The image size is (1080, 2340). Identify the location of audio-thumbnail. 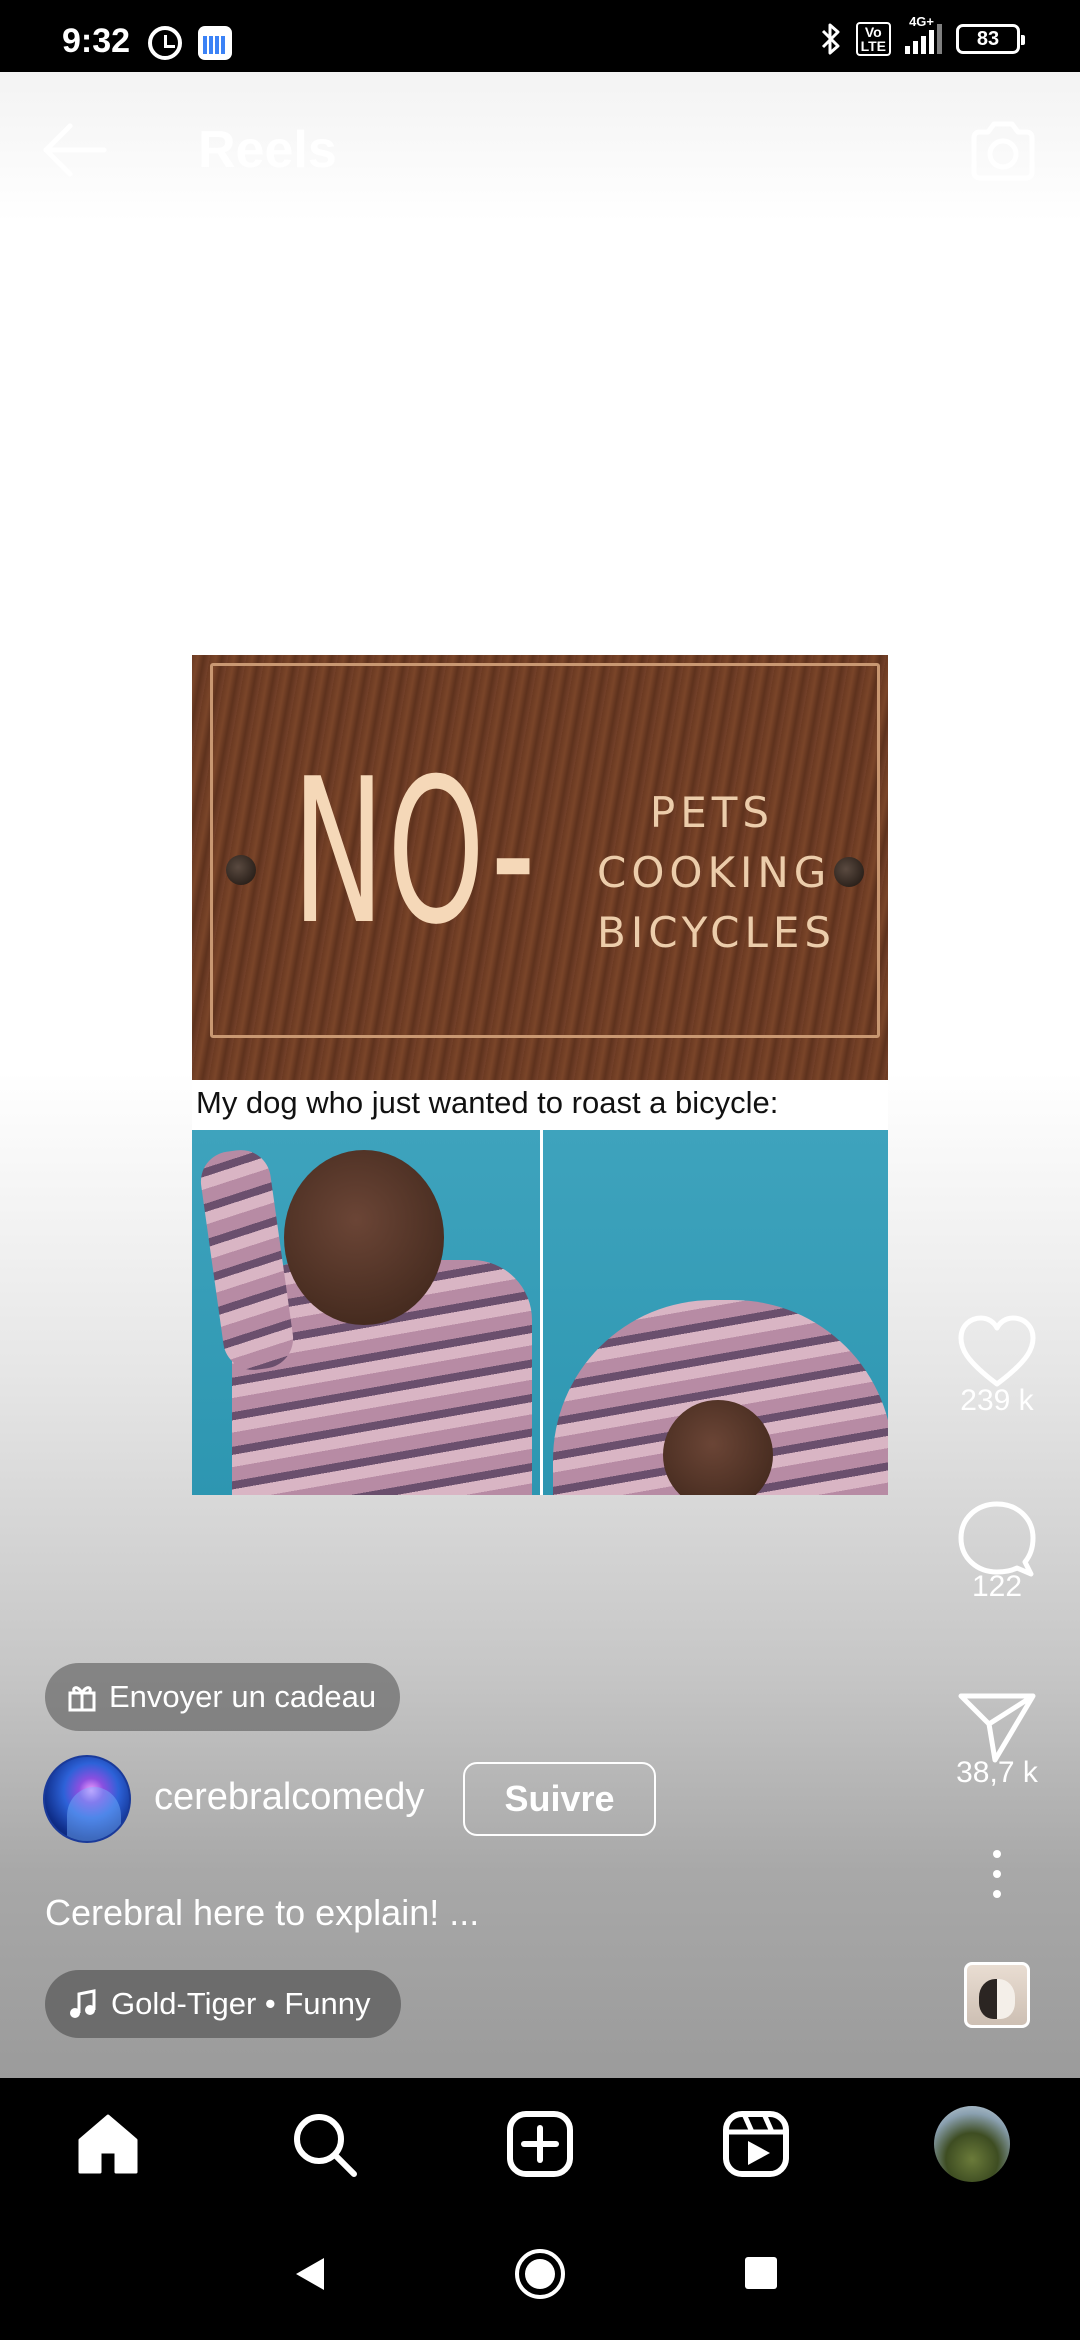
(997, 1995).